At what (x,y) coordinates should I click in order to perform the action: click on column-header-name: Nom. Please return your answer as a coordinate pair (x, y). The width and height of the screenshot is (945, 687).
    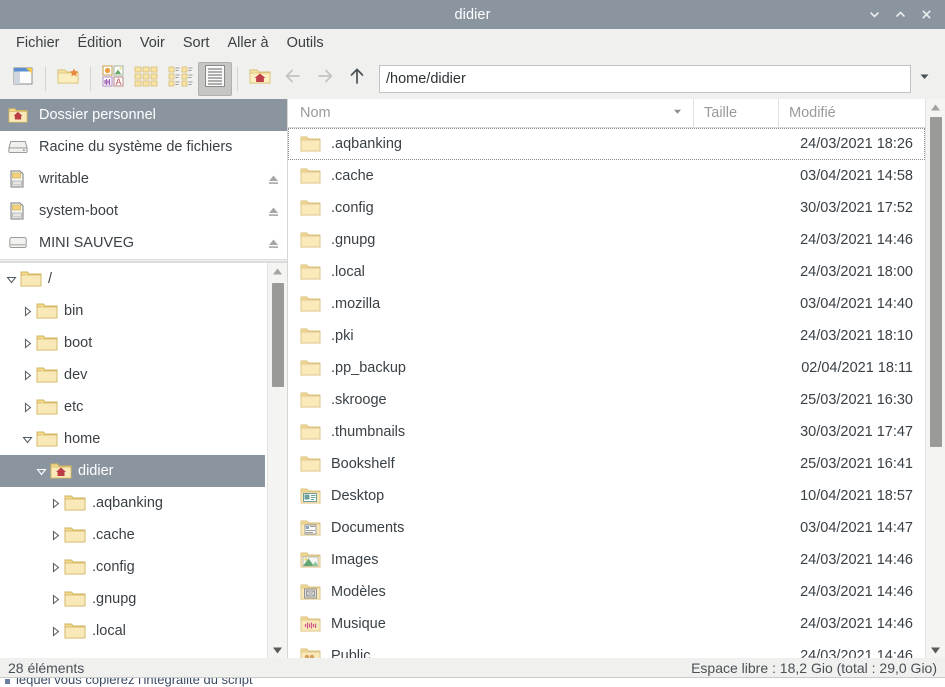
    Looking at the image, I should click on (490, 113).